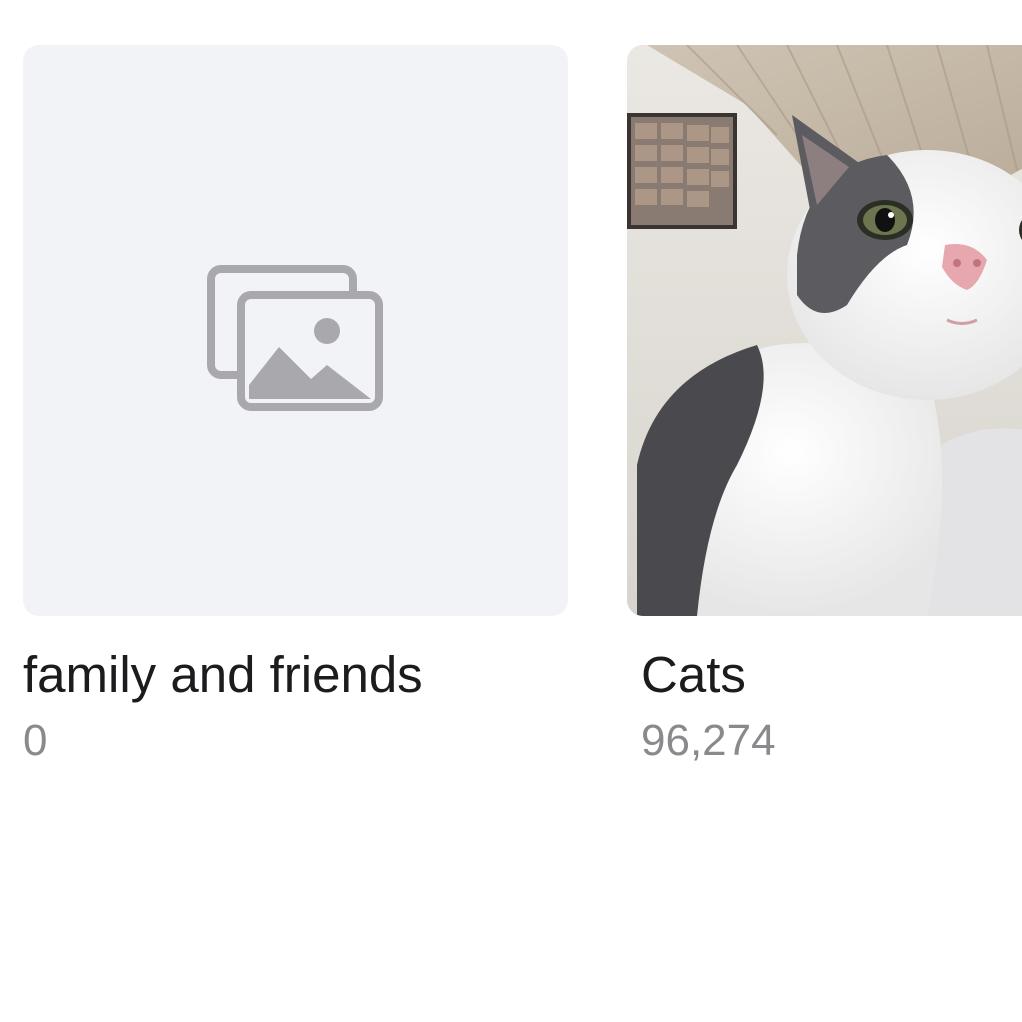 The image size is (1022, 1022). I want to click on album-count: 0, so click(35, 740).